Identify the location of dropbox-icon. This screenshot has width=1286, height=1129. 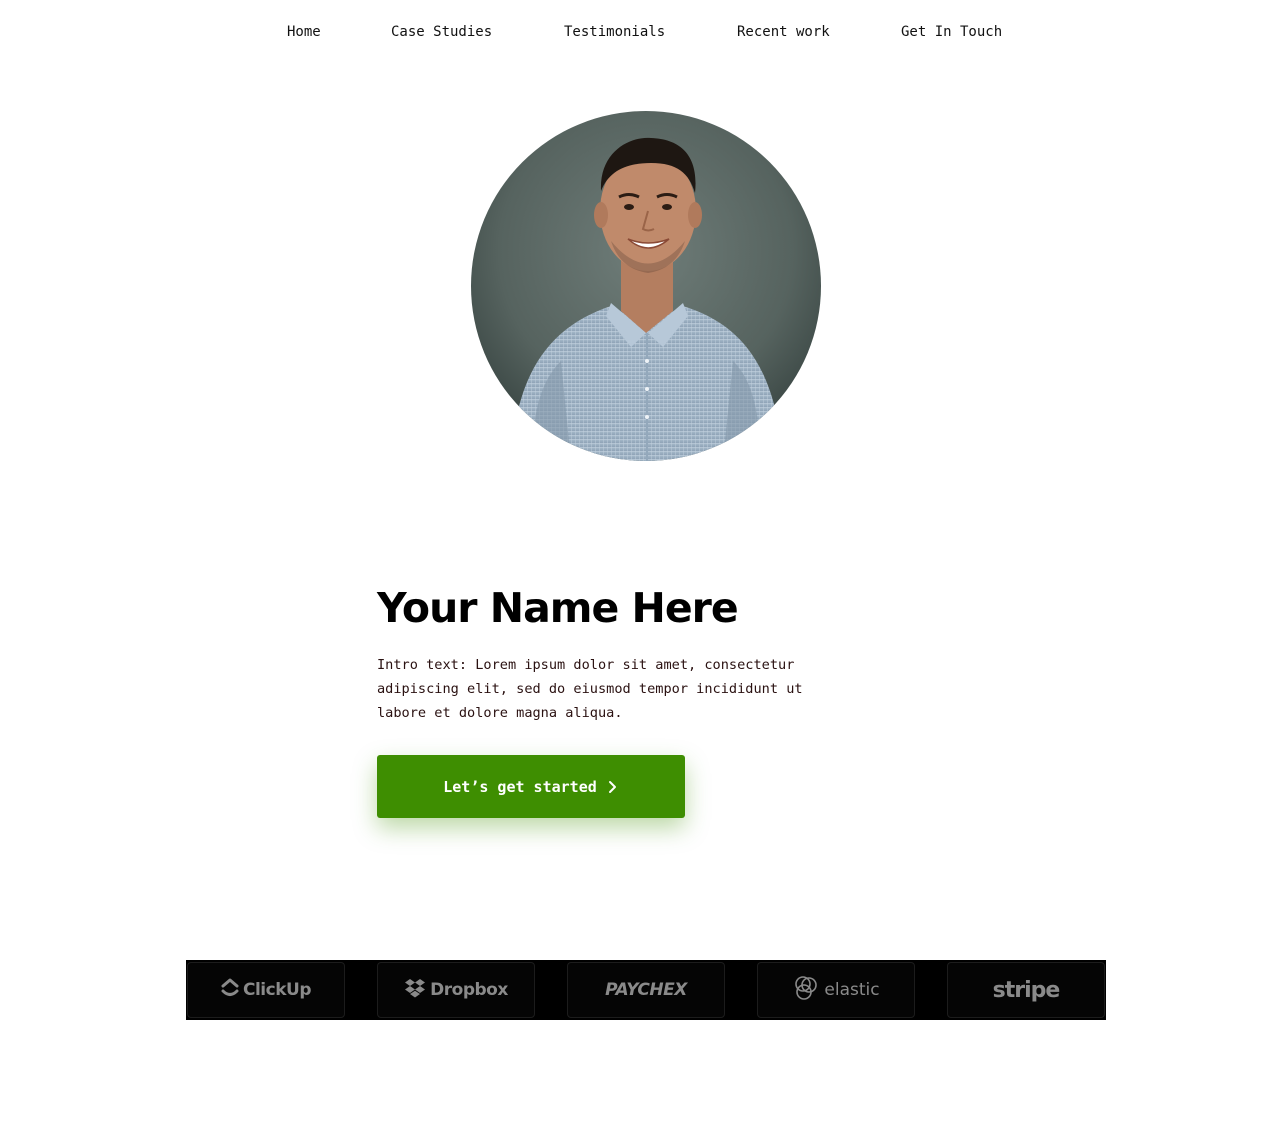
(415, 990).